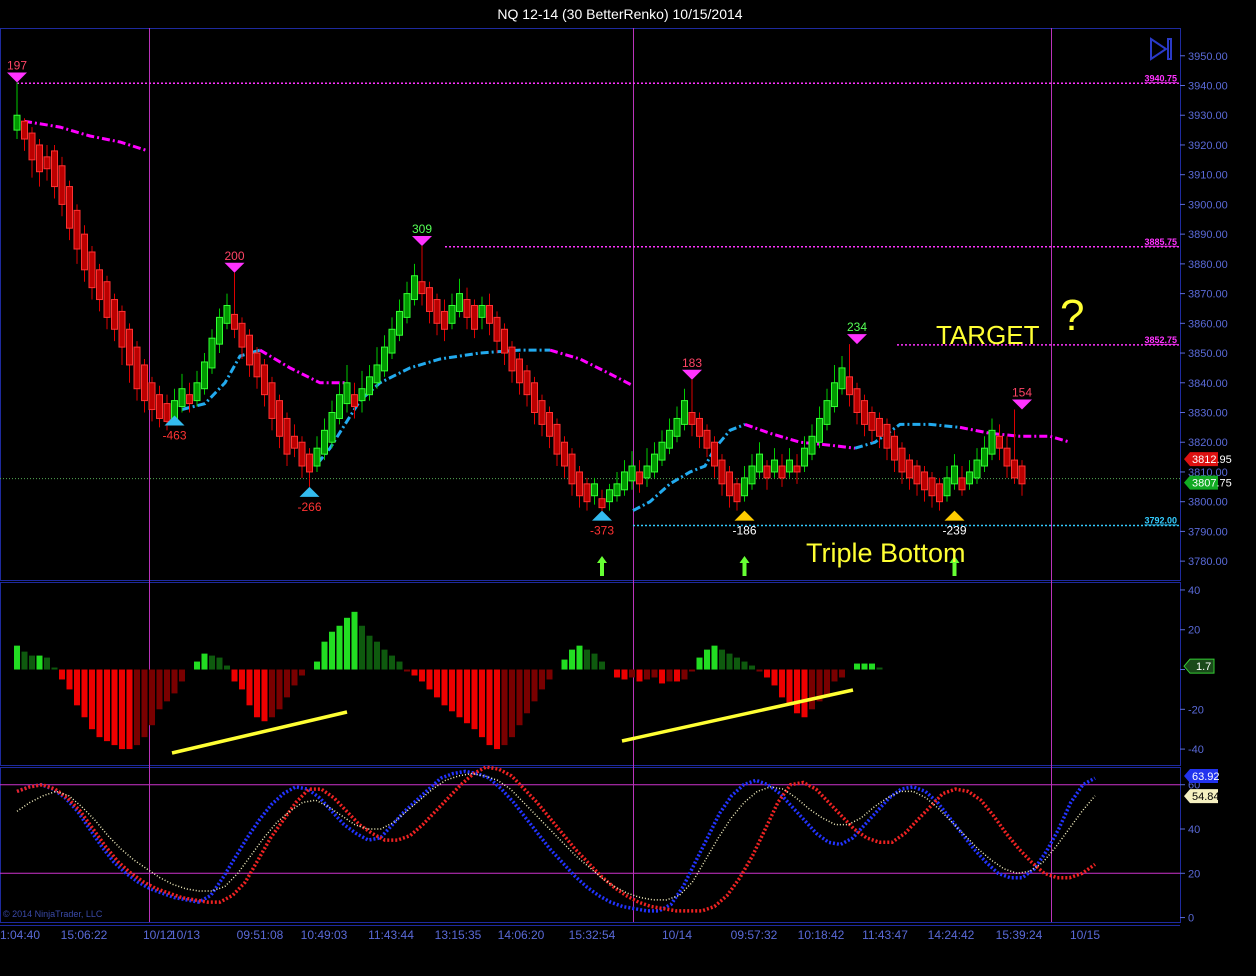  I want to click on price-tick-label: 3850.00, so click(1208, 354).